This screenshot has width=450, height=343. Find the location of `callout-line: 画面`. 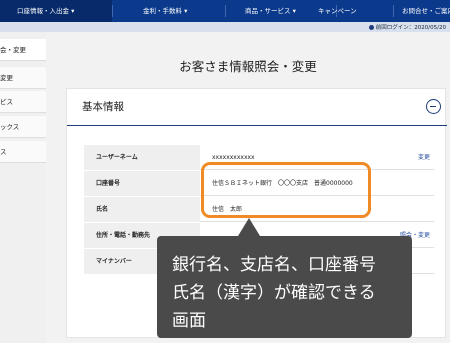

callout-line: 画面 is located at coordinates (189, 321).